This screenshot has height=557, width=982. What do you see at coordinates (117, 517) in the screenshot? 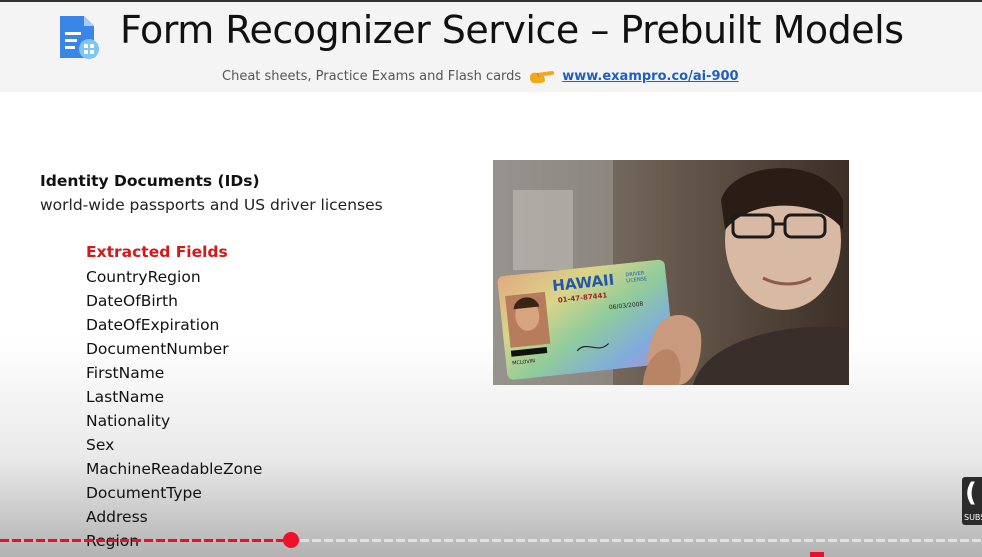
I see `field-item: Address` at bounding box center [117, 517].